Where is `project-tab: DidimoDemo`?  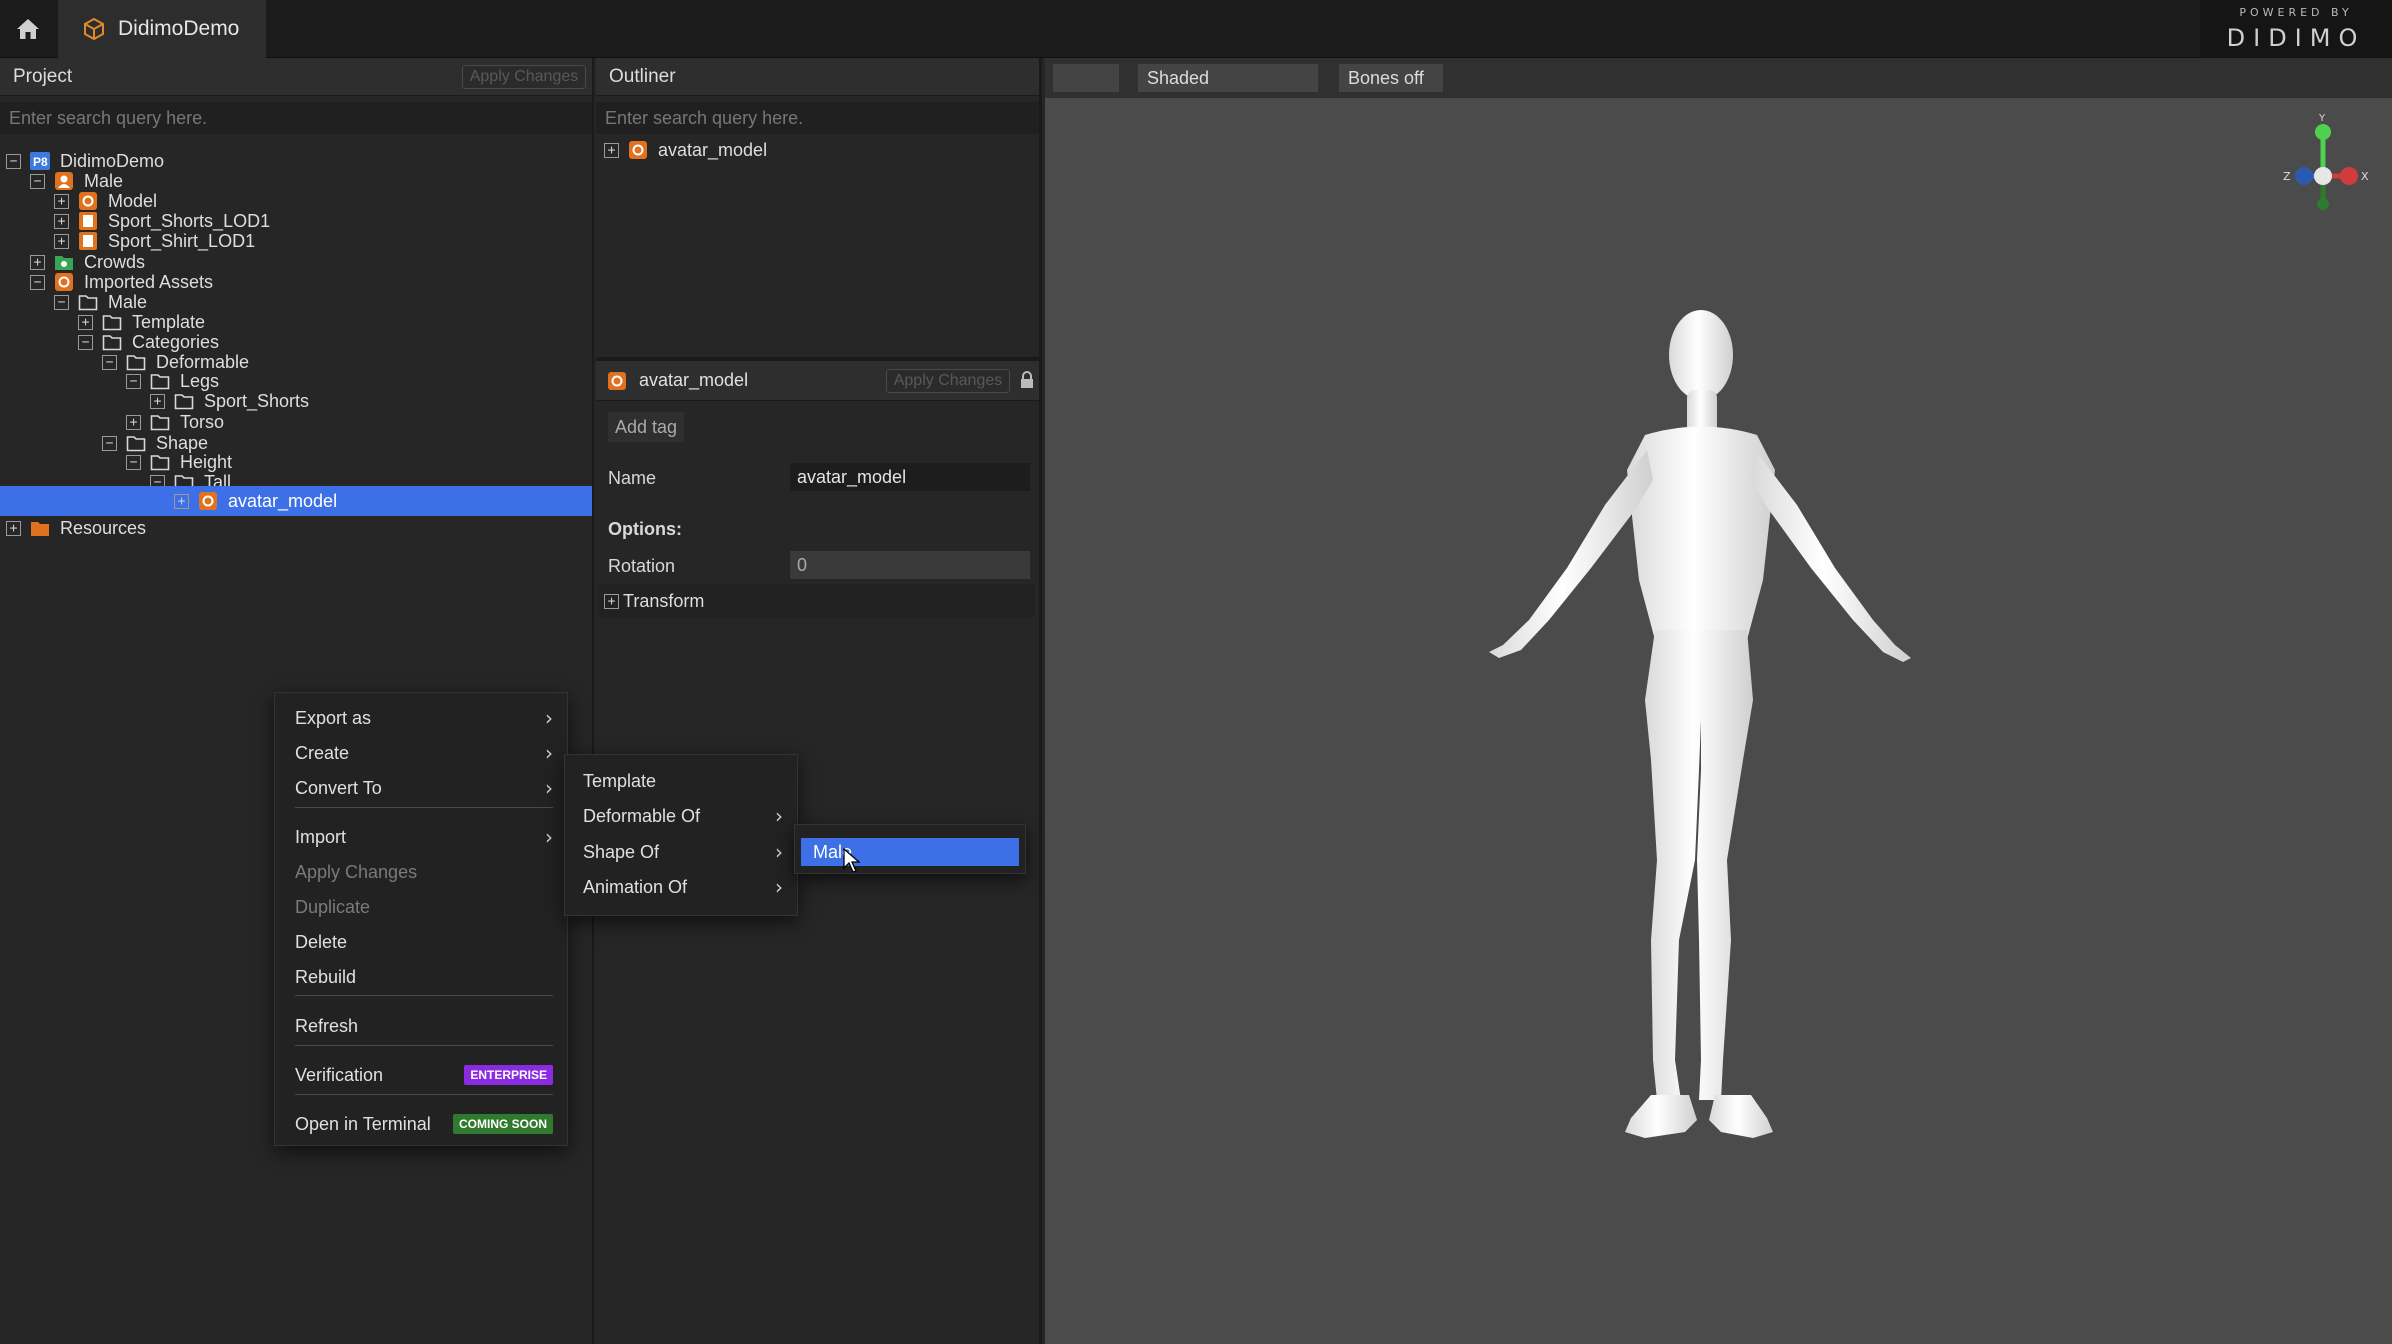 project-tab: DidimoDemo is located at coordinates (162, 29).